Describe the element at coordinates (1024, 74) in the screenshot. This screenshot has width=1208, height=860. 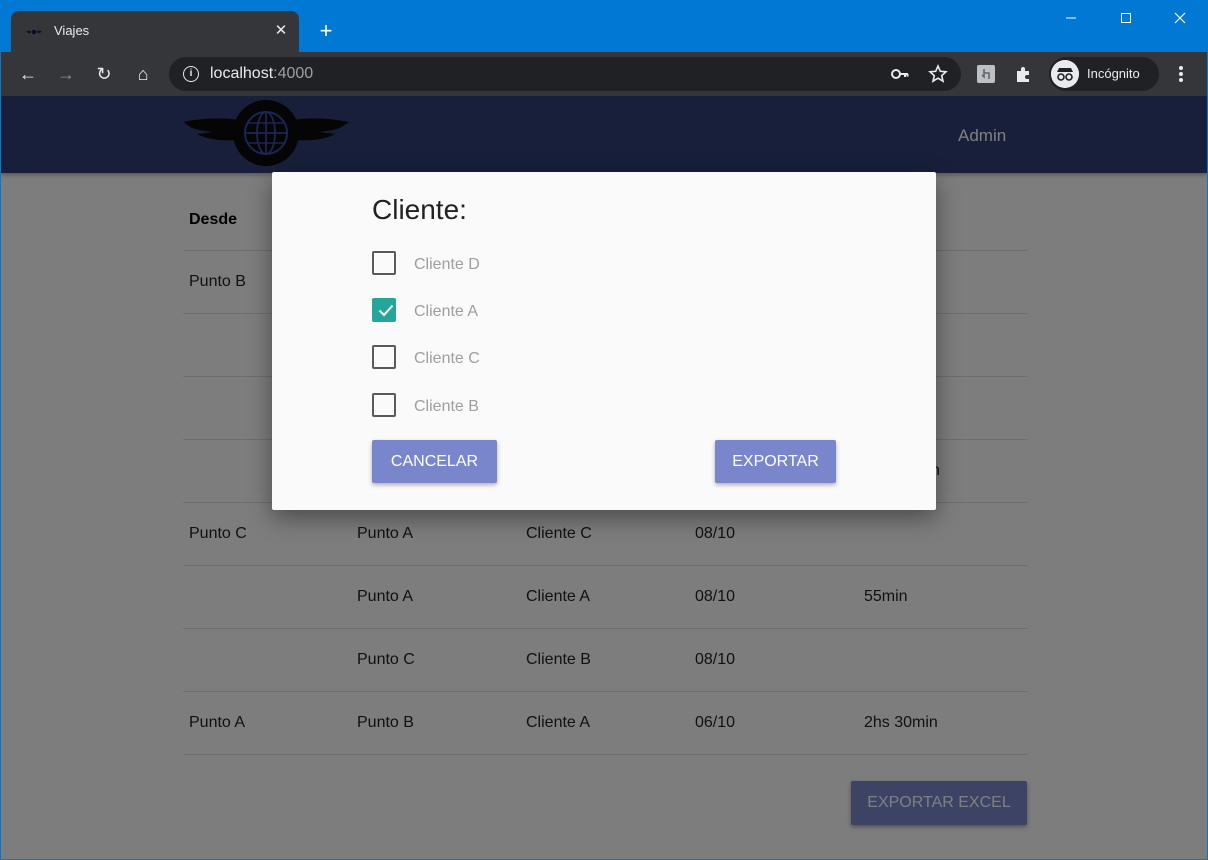
I see `puzzle-icon` at that location.